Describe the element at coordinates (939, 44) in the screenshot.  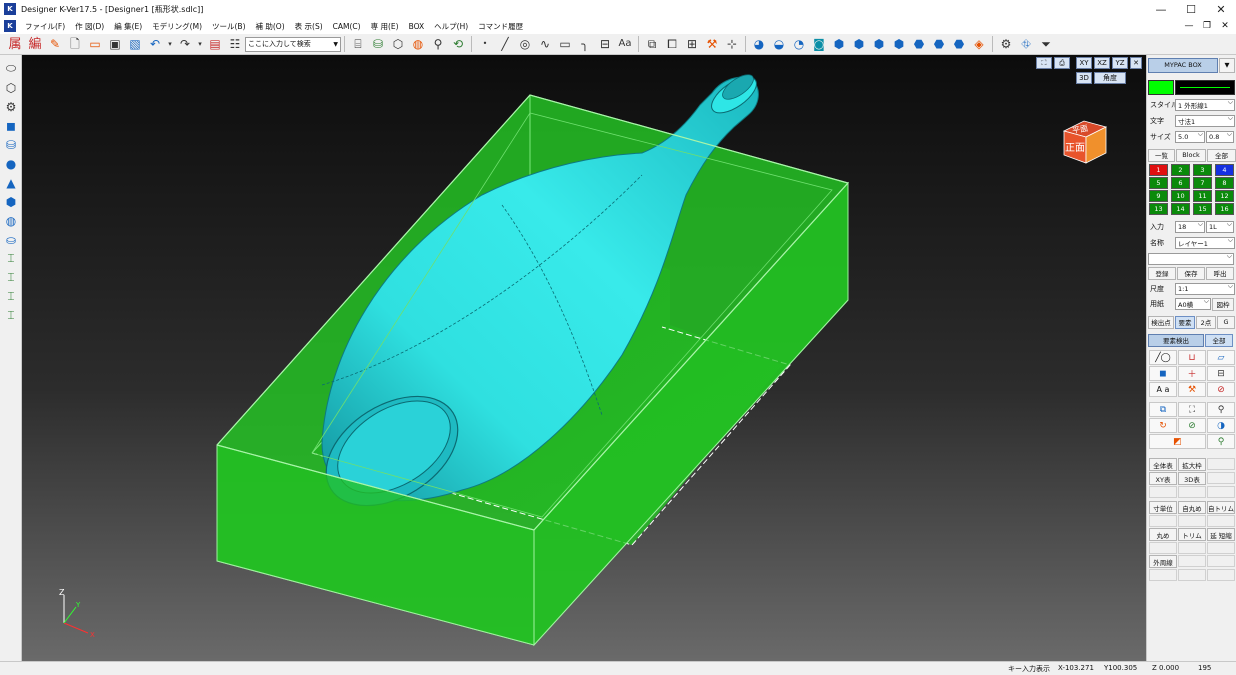
I see `view-cube-6-icon: ⬣` at that location.